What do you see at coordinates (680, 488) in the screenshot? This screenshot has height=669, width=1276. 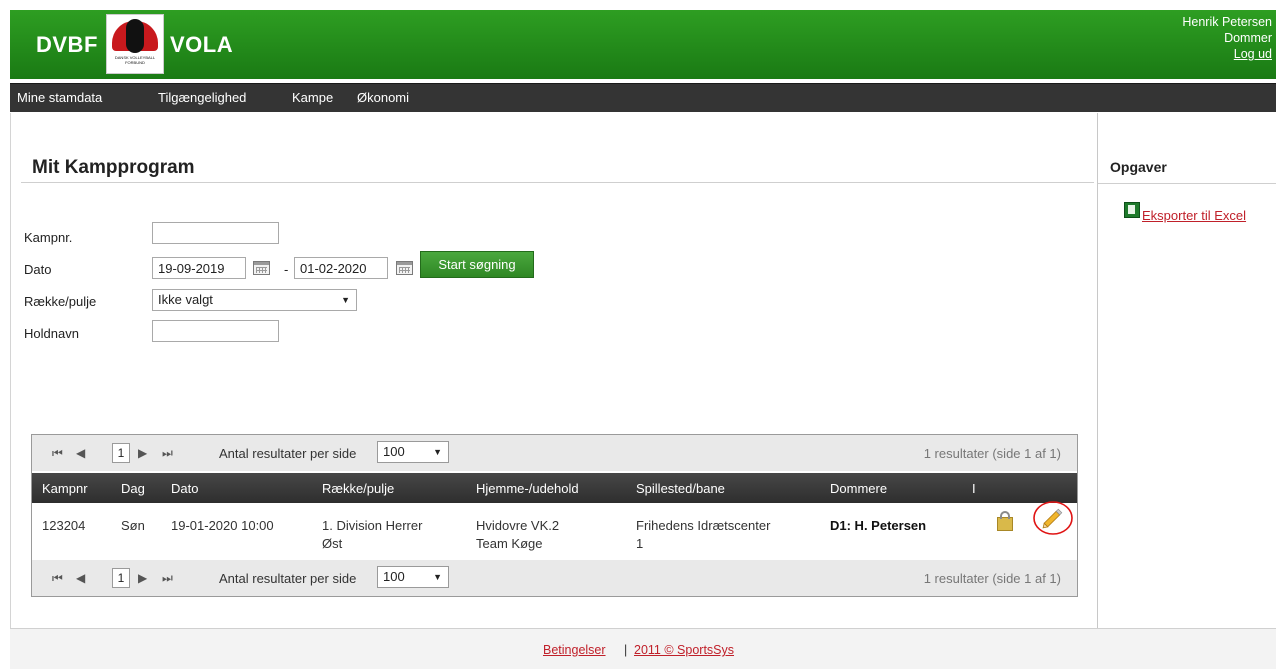 I see `col-spillested: Spillested/bane` at bounding box center [680, 488].